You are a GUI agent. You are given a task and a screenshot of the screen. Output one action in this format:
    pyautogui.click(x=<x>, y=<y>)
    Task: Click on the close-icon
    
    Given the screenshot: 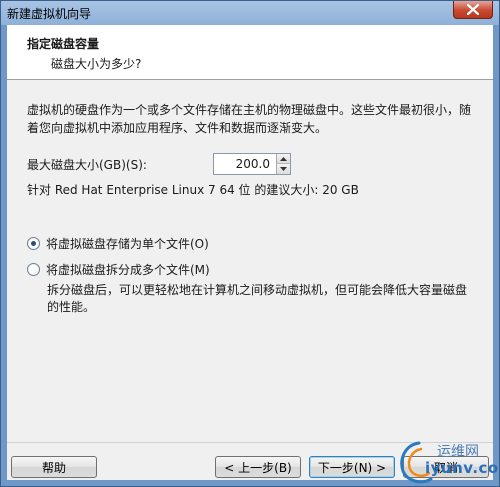 What is the action you would take?
    pyautogui.click(x=473, y=9)
    